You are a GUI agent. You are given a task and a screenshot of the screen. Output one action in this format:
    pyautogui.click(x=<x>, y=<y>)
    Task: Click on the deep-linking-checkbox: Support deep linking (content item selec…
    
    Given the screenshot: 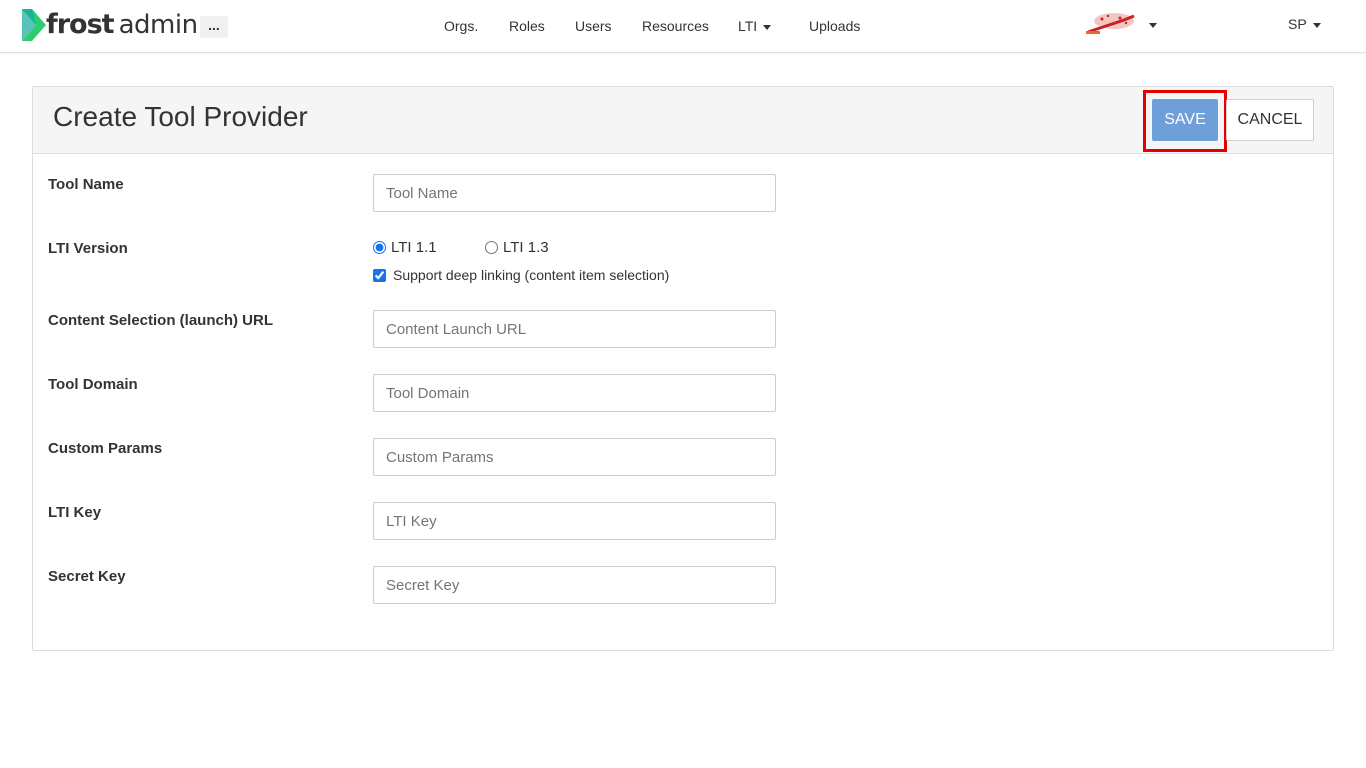 What is the action you would take?
    pyautogui.click(x=521, y=275)
    